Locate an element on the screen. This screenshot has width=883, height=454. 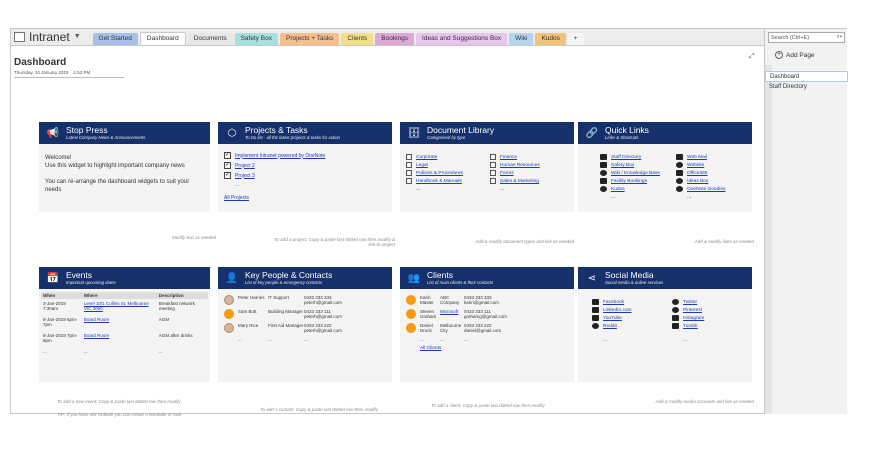
quick-link: Staff Directory is located at coordinates (626, 157).